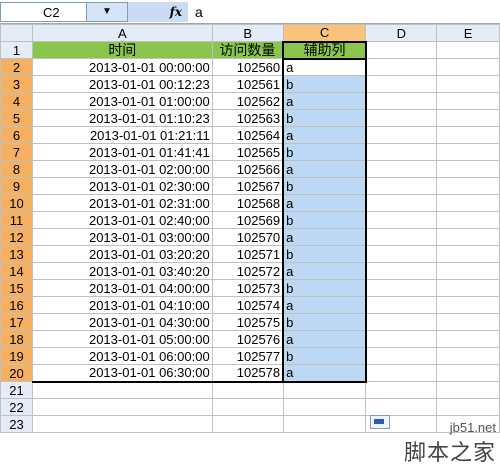 This screenshot has width=500, height=471. I want to click on cell-count: 102574, so click(247, 305).